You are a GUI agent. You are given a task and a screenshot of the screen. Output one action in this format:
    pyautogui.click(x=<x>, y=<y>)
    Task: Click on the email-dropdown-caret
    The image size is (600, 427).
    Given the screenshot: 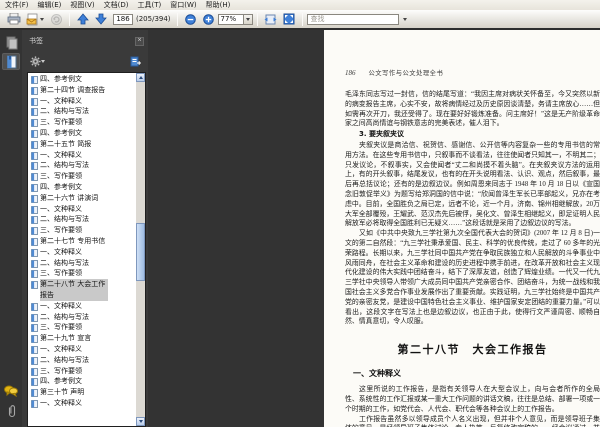 What is the action you would take?
    pyautogui.click(x=42, y=19)
    